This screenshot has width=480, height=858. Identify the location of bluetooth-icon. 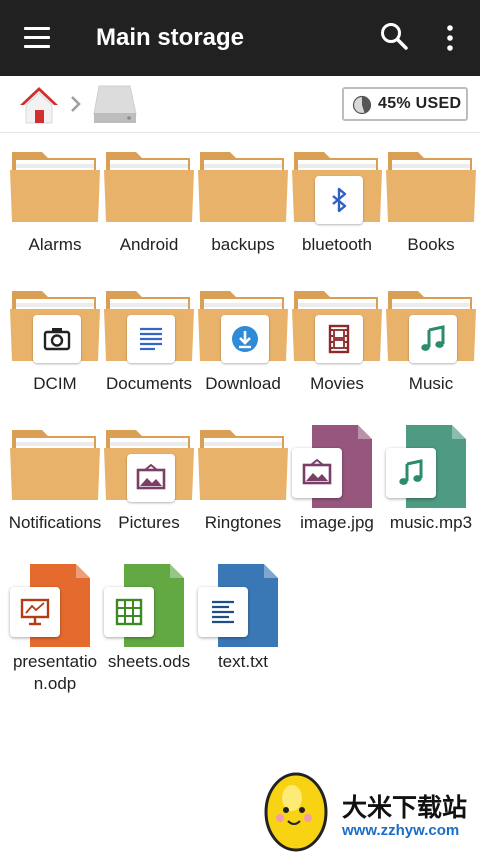
(339, 200).